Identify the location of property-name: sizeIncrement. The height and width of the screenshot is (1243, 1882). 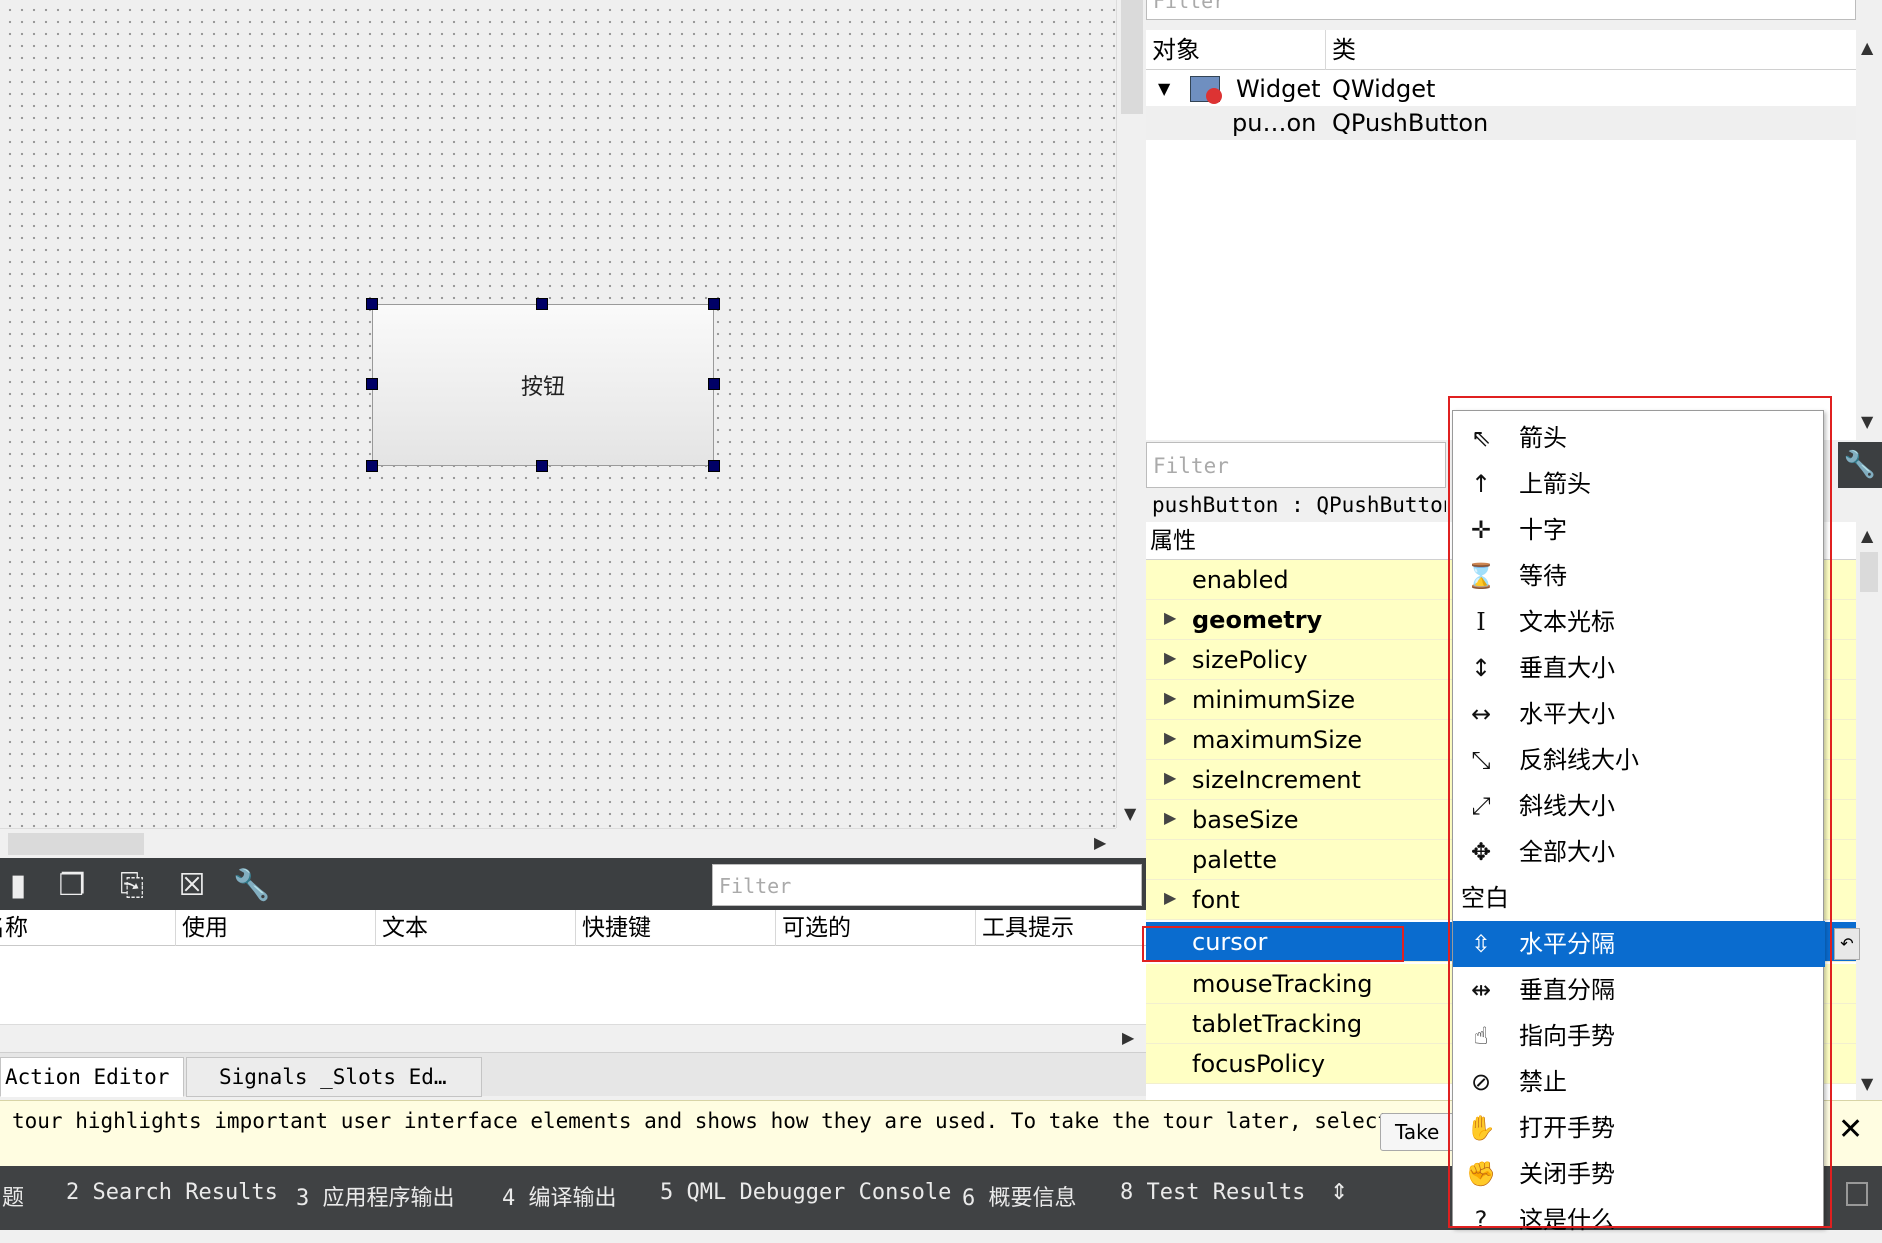
(1276, 780).